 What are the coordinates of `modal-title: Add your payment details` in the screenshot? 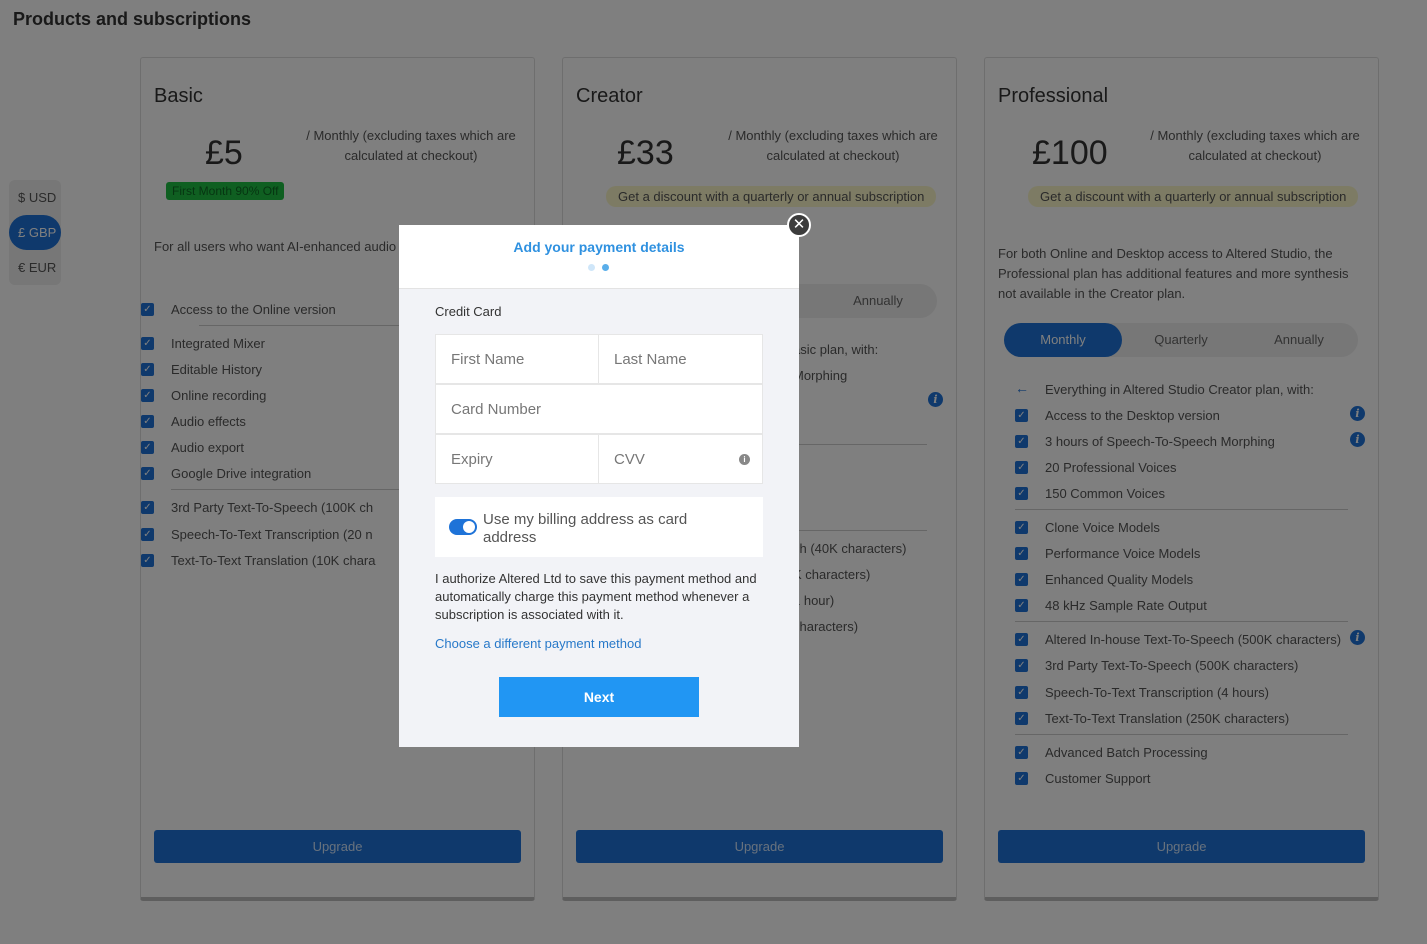 It's located at (599, 247).